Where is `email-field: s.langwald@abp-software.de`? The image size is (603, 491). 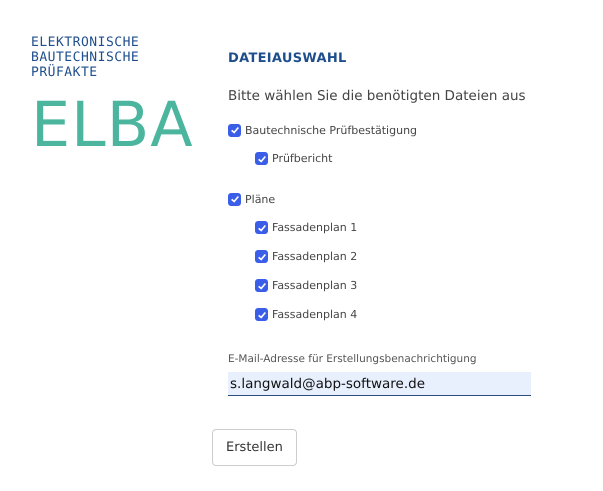
email-field: s.langwald@abp-software.de is located at coordinates (379, 384).